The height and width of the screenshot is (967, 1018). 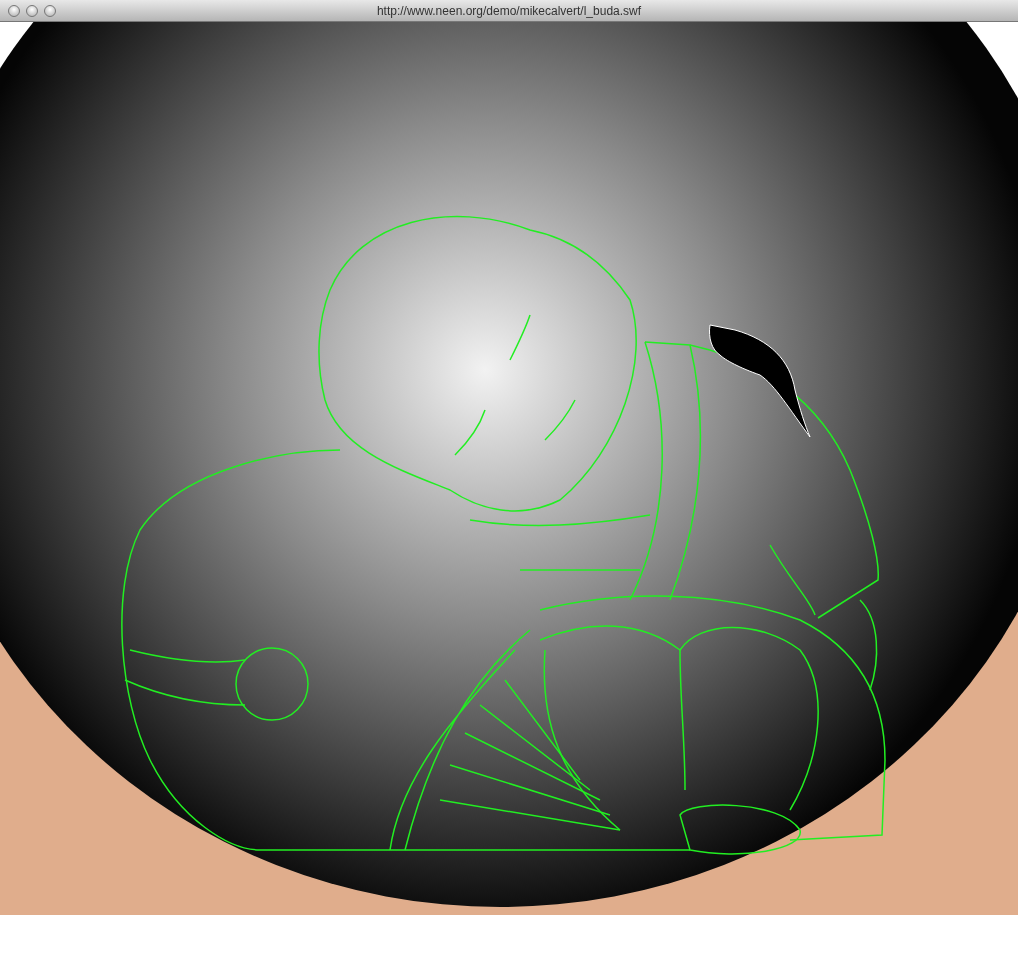 What do you see at coordinates (50, 10) in the screenshot?
I see `zoom-button` at bounding box center [50, 10].